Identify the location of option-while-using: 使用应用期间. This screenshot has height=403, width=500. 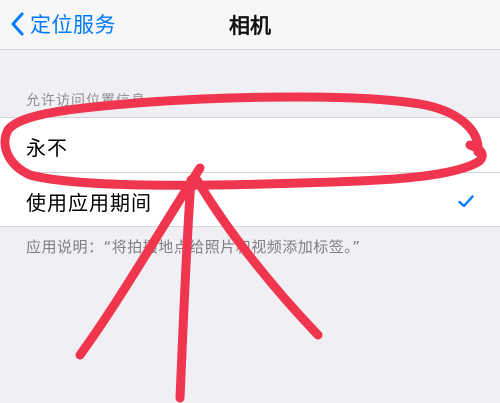
(250, 200).